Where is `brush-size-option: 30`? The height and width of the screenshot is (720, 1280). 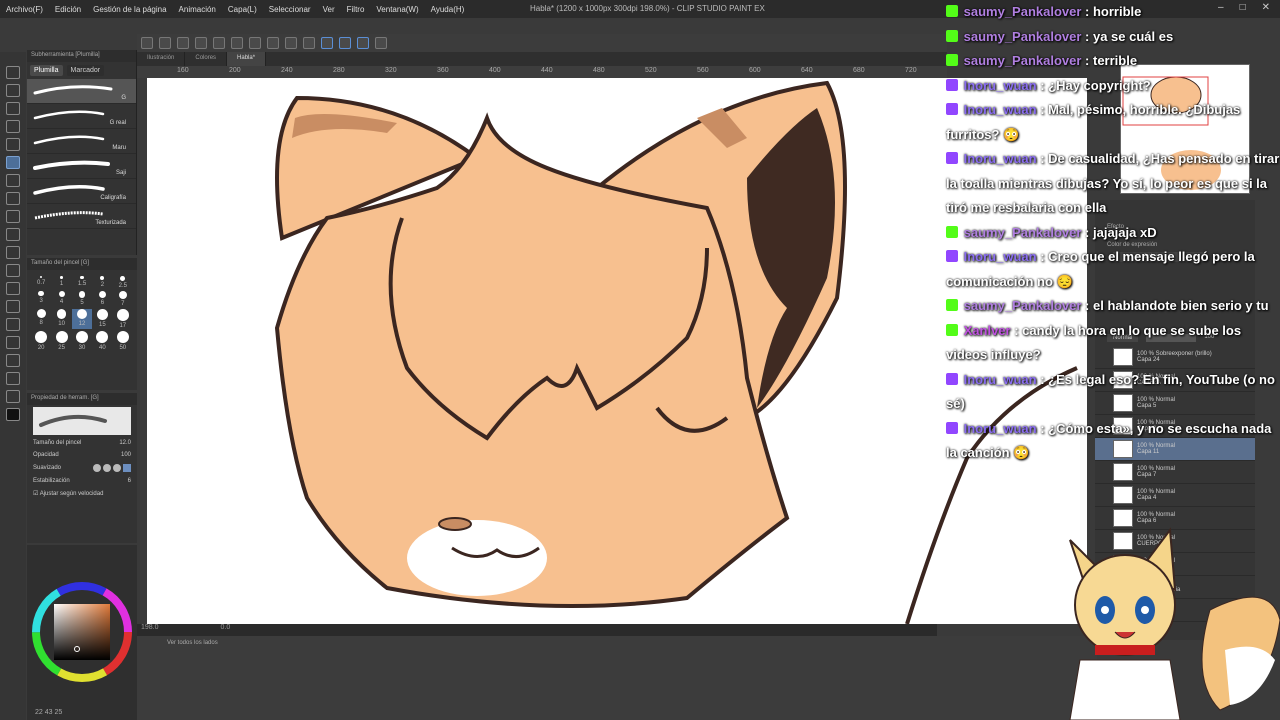
brush-size-option: 30 is located at coordinates (82, 340).